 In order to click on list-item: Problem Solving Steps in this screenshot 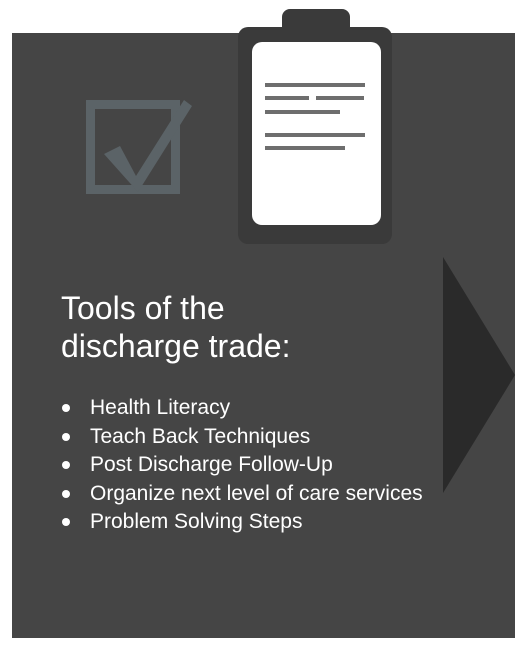, I will do `click(247, 522)`.